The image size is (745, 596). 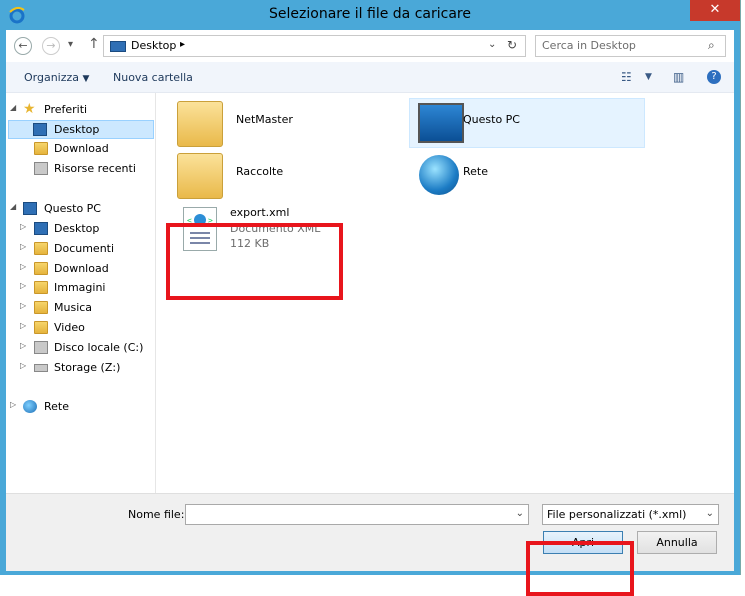 I want to click on tree-item-downloads: ▷ Download, so click(x=85, y=269).